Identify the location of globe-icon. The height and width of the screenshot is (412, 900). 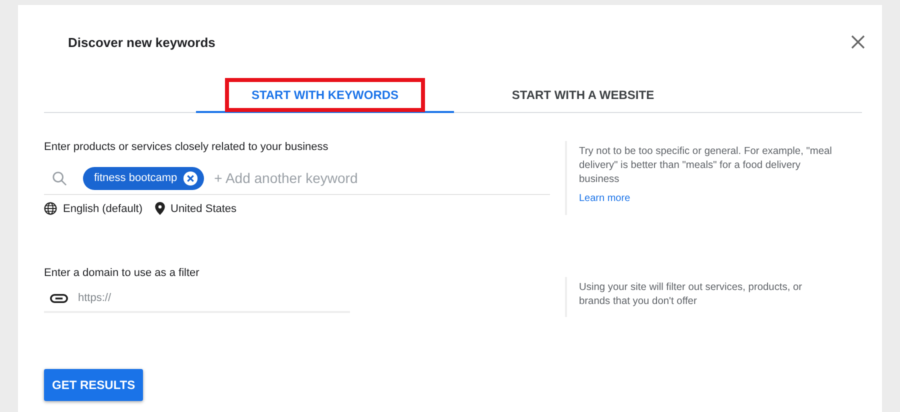
(50, 208).